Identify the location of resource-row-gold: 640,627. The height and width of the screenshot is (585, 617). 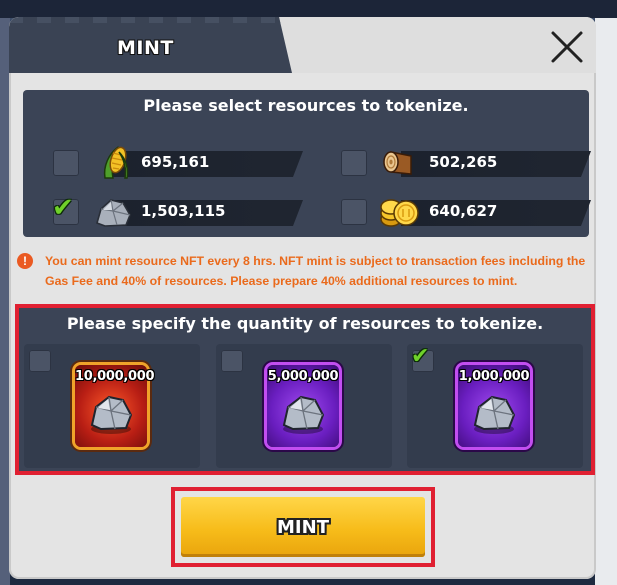
(461, 212).